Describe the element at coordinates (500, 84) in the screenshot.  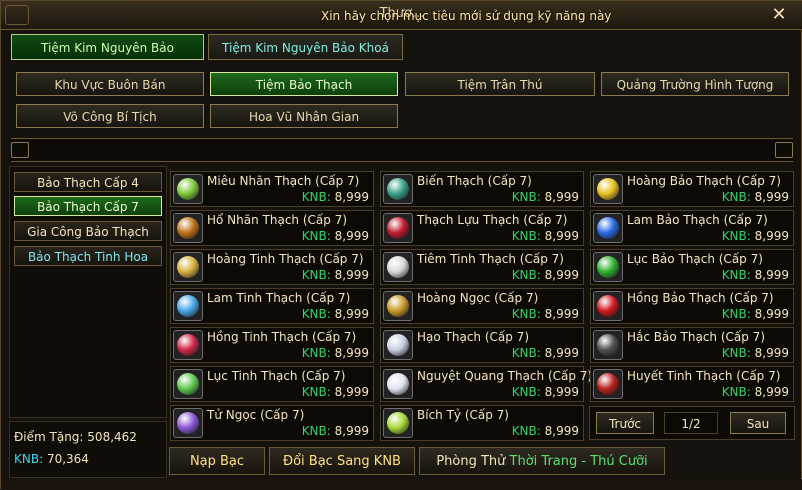
I see `category-tiem-tran-thu: Tiệm Trân Thú` at that location.